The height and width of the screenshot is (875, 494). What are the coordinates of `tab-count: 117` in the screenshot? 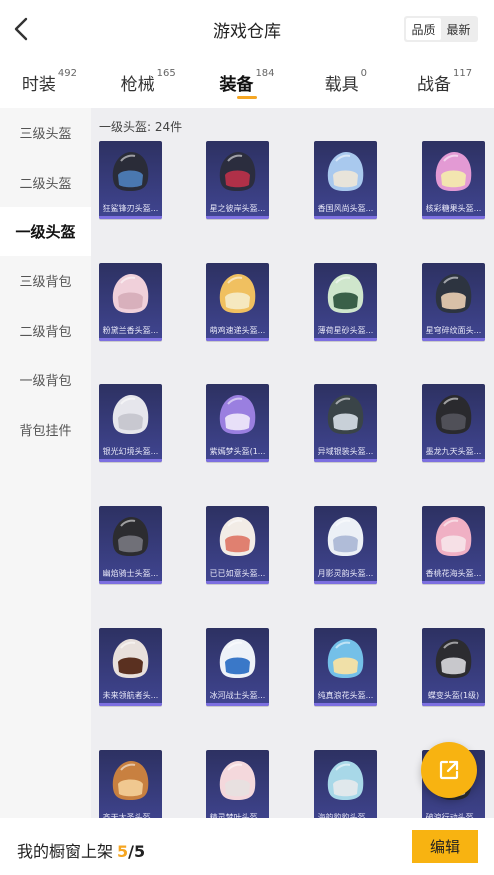 It's located at (463, 73).